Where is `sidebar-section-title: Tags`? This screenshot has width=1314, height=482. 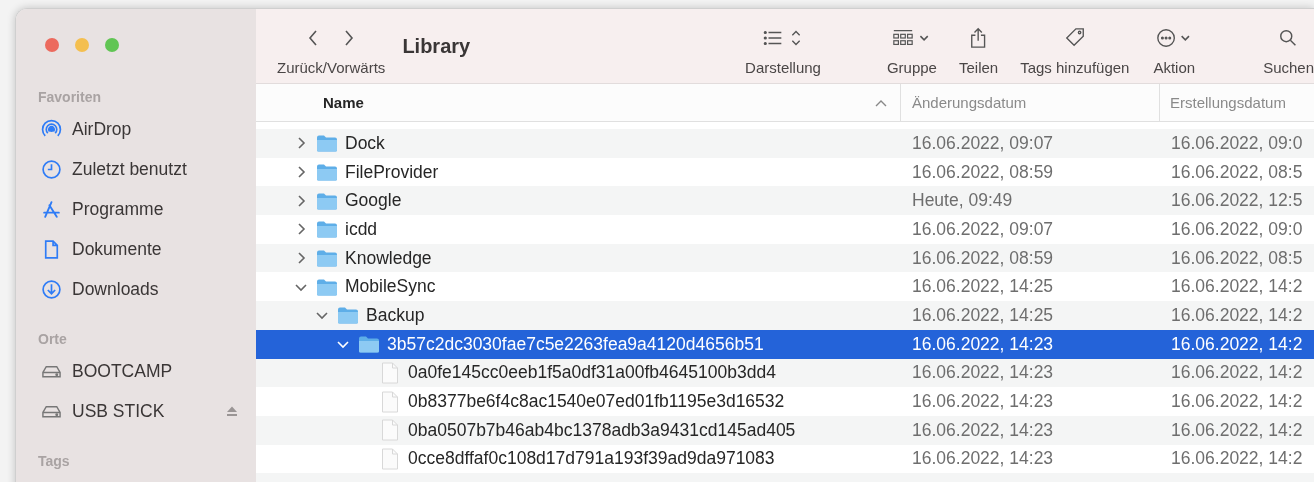
sidebar-section-title: Tags is located at coordinates (54, 461).